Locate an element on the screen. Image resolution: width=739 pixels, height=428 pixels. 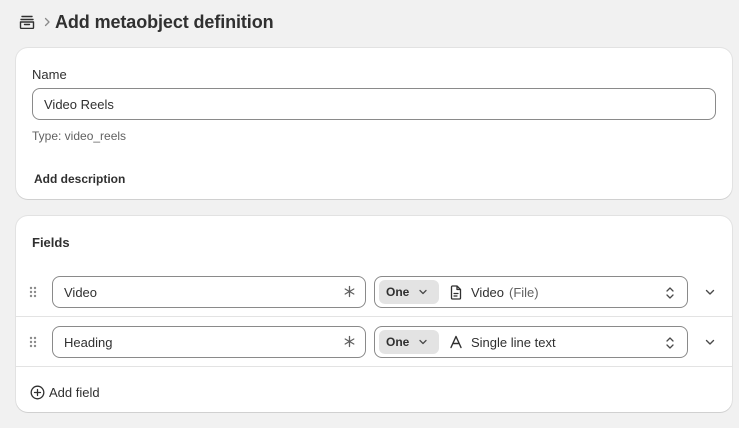
field-type-select: One Single line text is located at coordinates (531, 342).